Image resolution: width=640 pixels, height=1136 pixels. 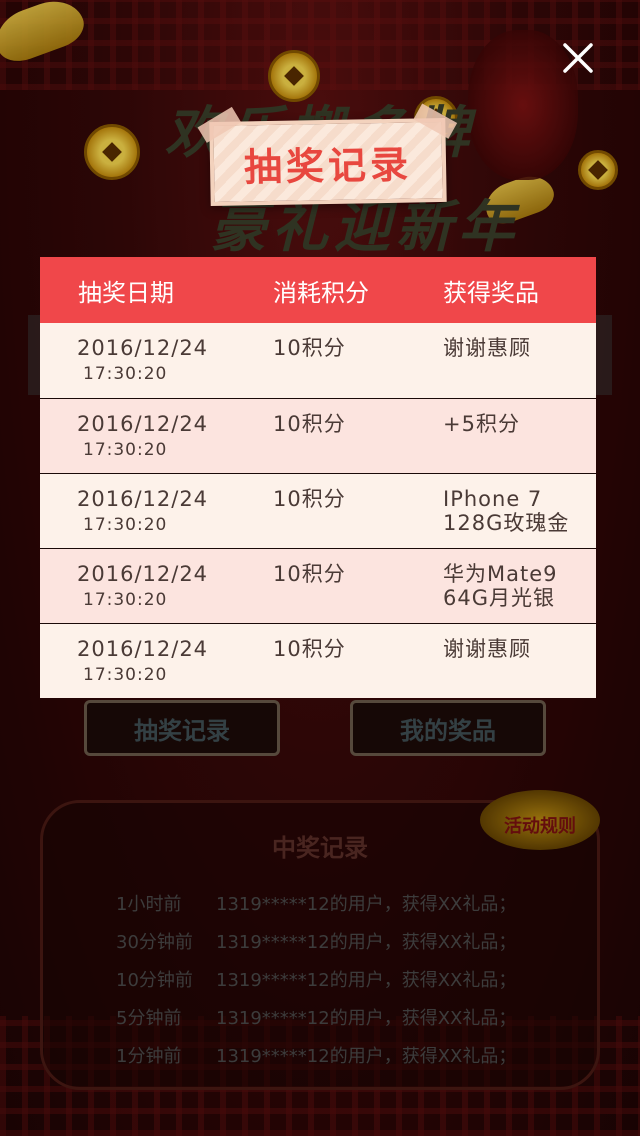 I want to click on prize-cell: 华为Mate9 64G月光银, so click(x=519, y=585).